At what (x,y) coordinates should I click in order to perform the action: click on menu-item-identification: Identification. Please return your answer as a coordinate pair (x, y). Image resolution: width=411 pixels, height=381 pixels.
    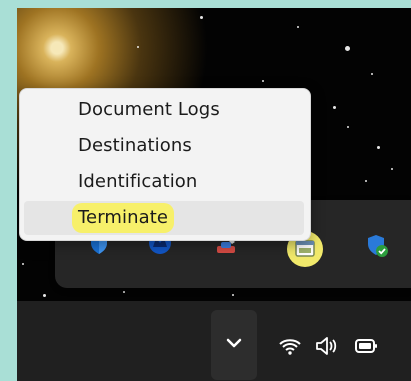
    Looking at the image, I should click on (164, 182).